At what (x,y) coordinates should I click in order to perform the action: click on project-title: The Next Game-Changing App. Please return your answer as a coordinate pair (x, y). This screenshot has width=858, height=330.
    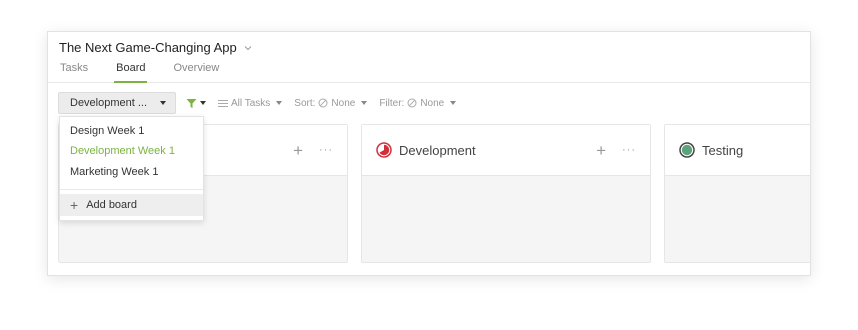
    Looking at the image, I should click on (156, 47).